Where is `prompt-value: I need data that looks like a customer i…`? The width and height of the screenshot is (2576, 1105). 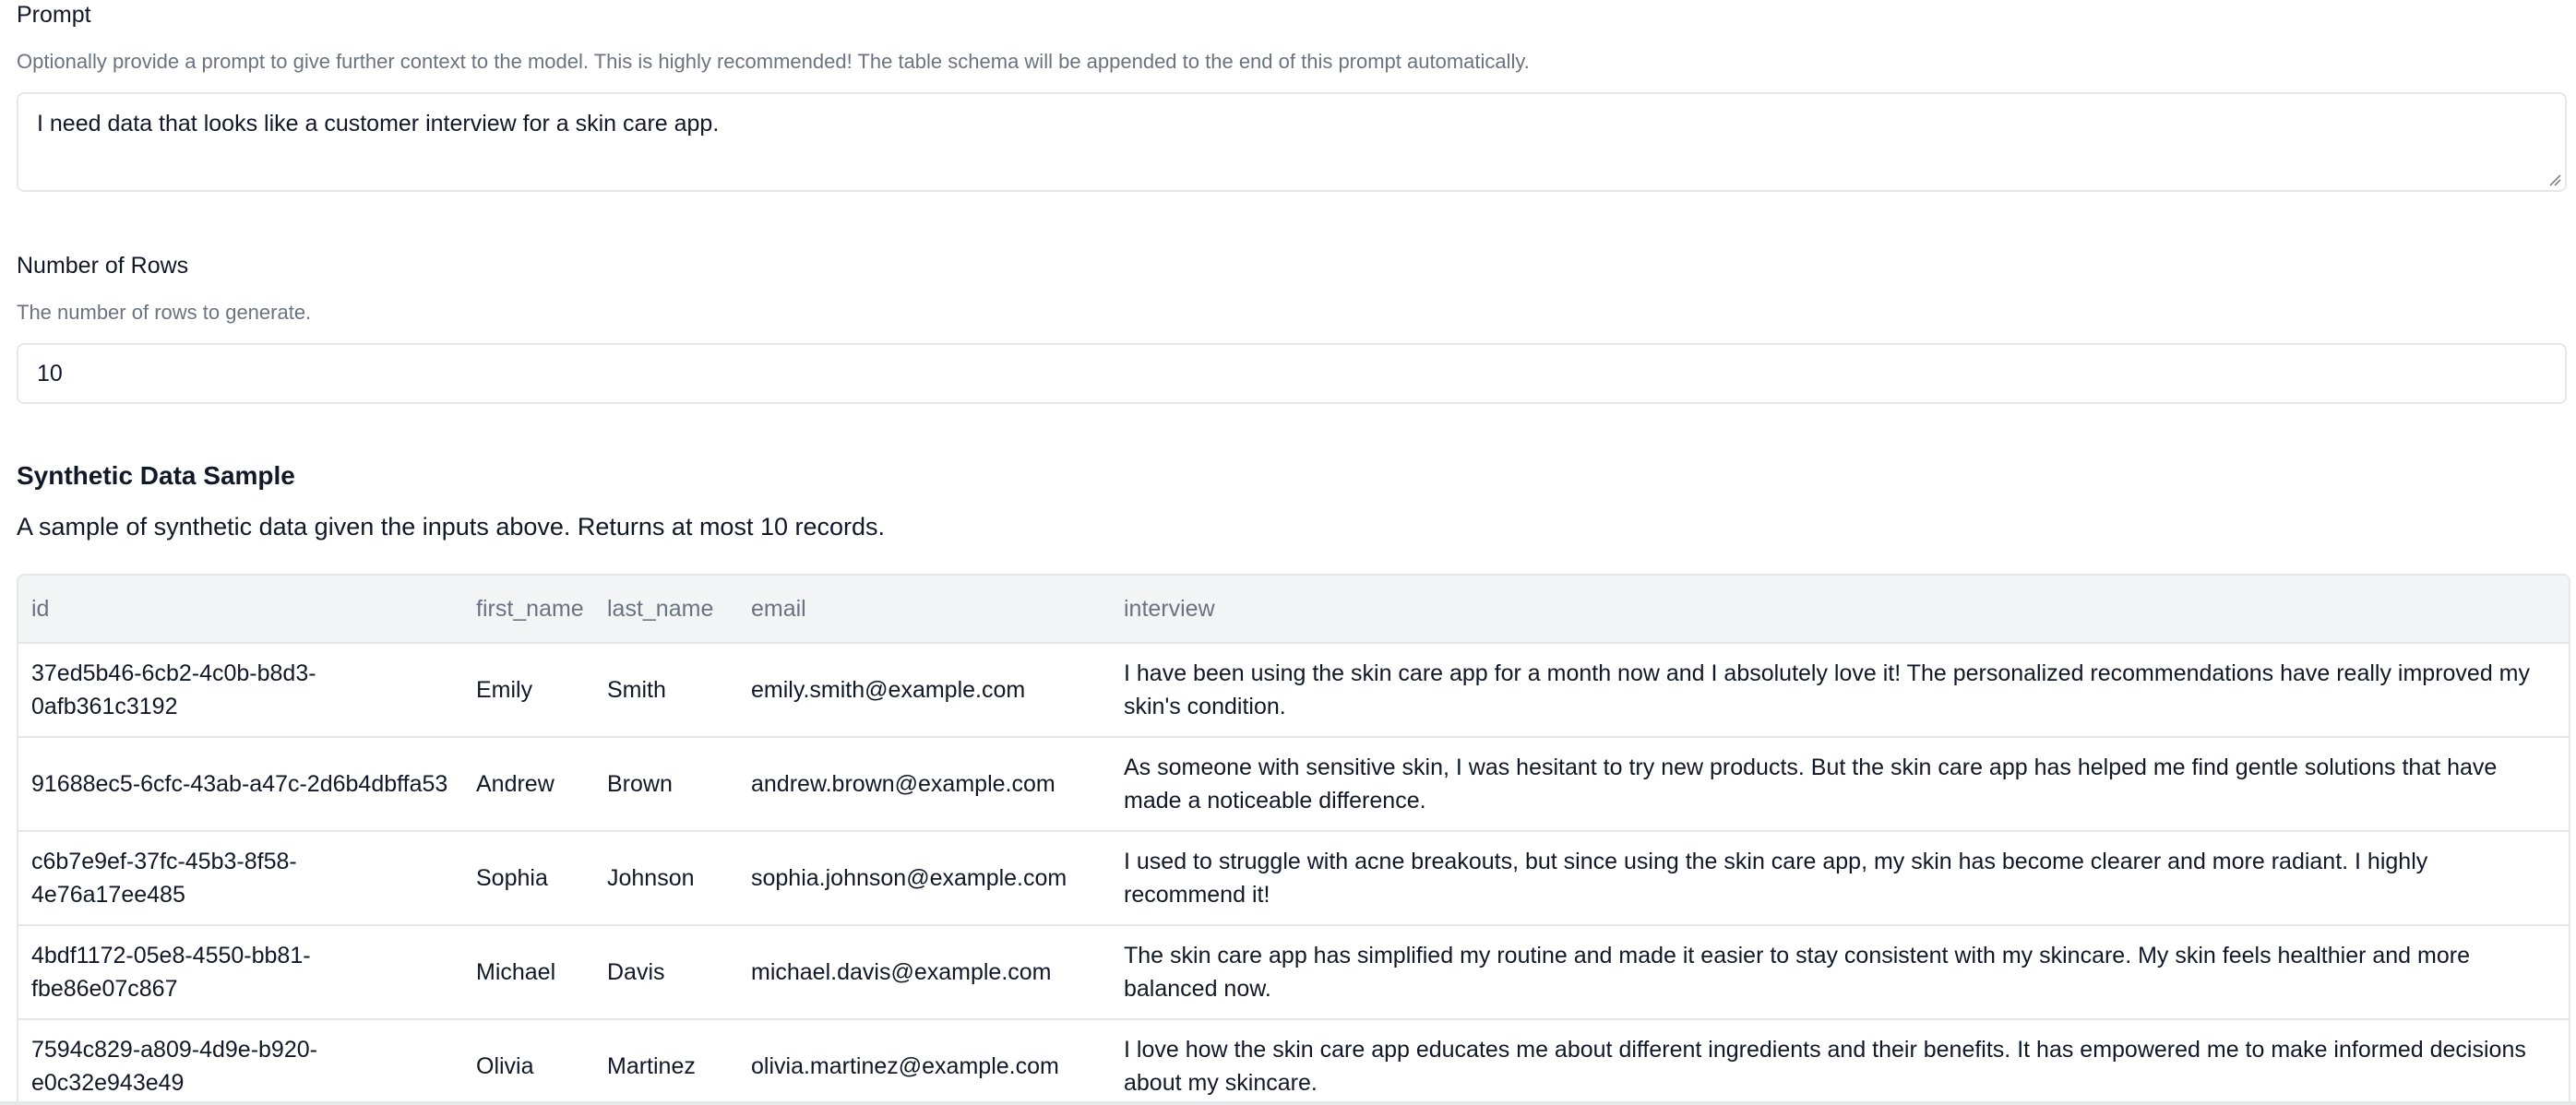
prompt-value: I need data that looks like a customer i… is located at coordinates (379, 124).